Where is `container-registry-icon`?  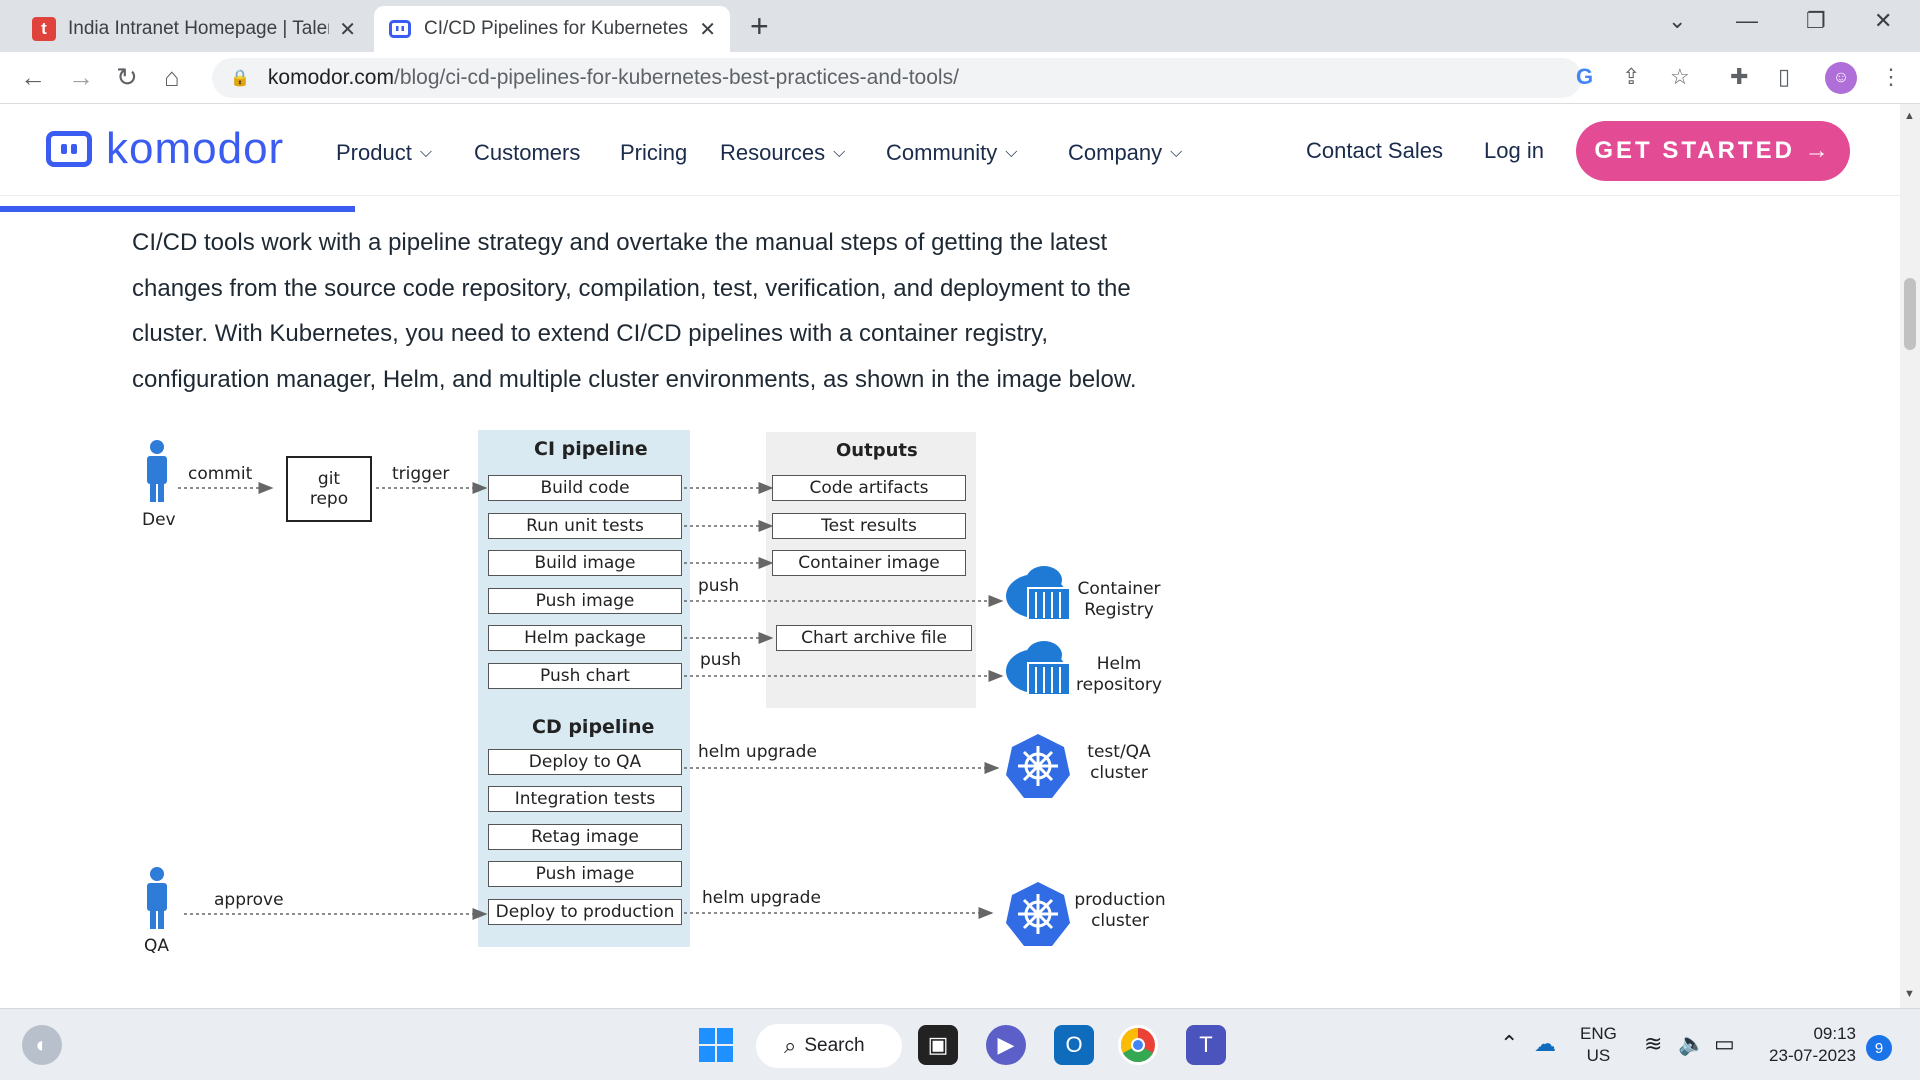 container-registry-icon is located at coordinates (1038, 593).